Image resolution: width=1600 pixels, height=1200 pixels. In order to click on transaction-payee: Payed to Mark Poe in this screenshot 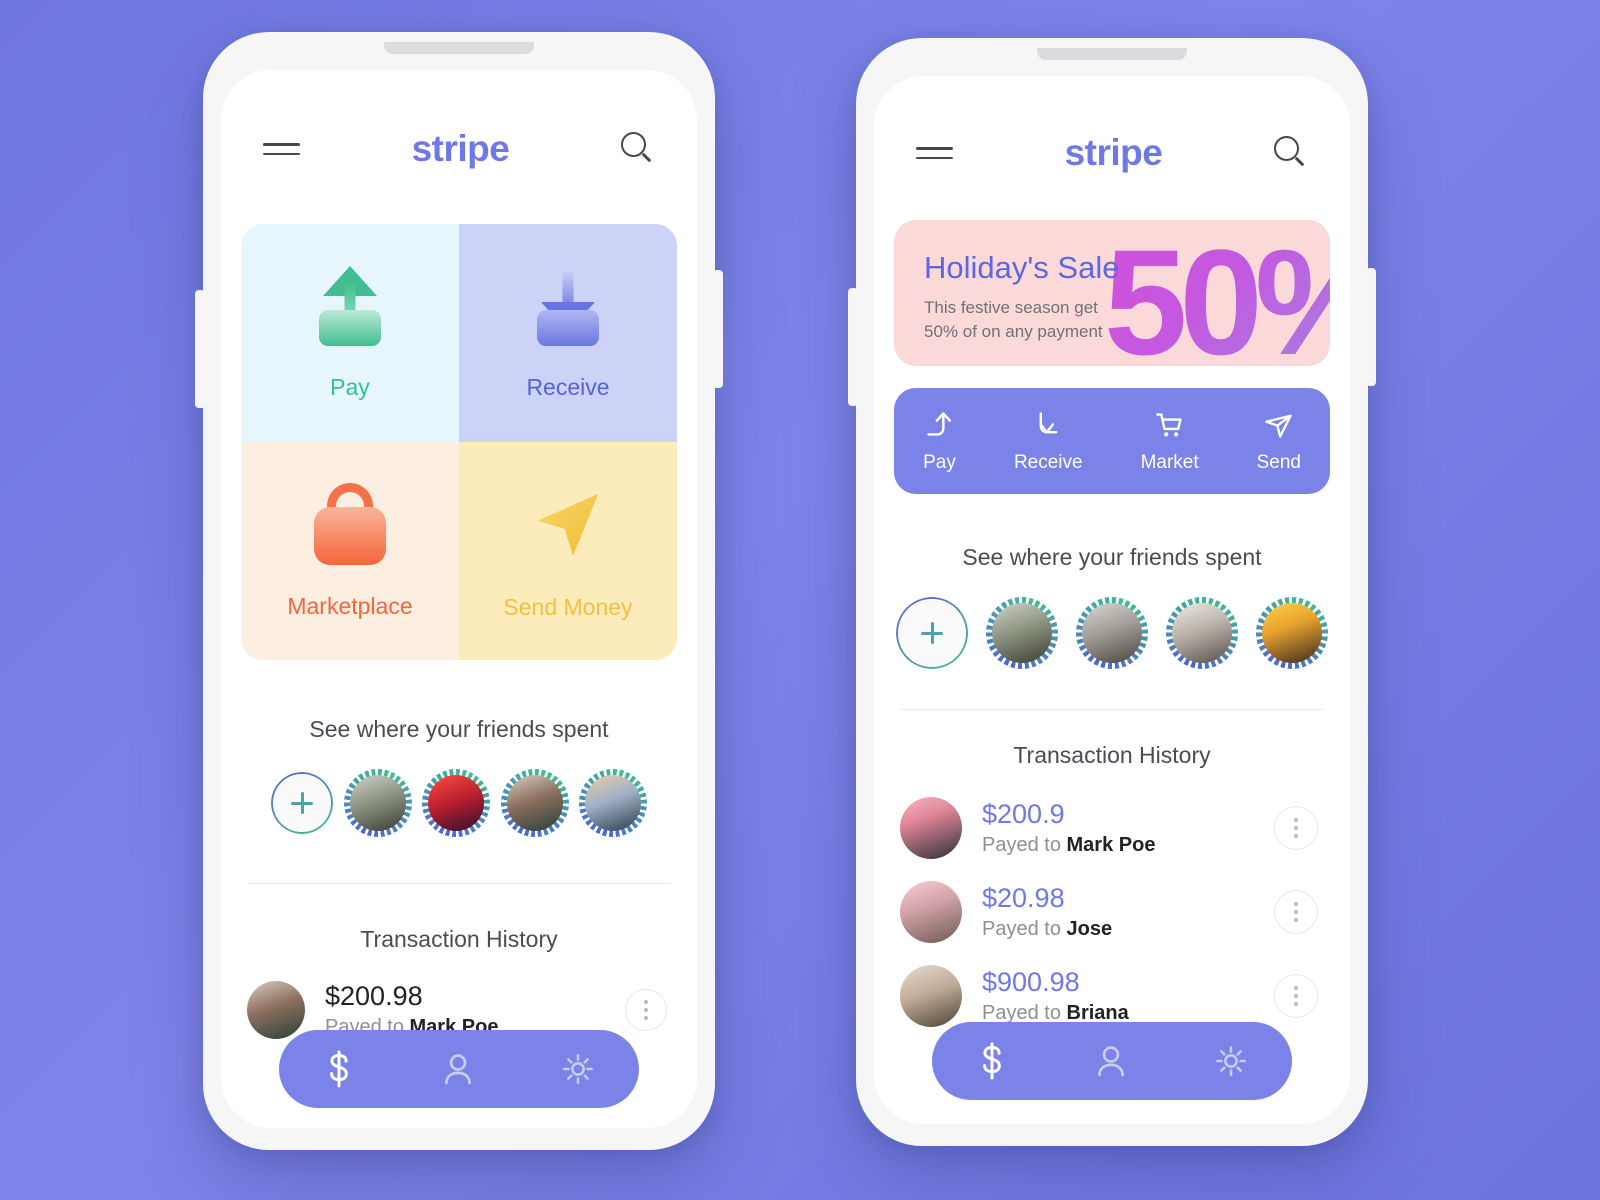, I will do `click(1118, 845)`.